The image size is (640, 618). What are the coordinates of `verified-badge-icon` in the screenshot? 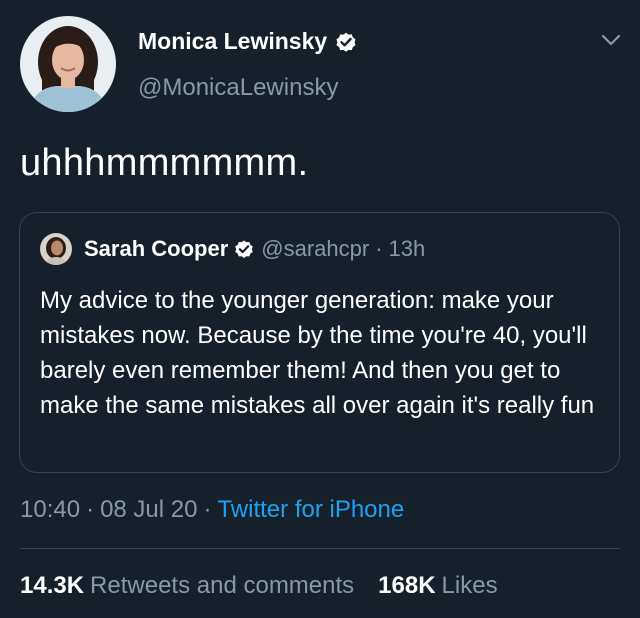 It's located at (346, 42).